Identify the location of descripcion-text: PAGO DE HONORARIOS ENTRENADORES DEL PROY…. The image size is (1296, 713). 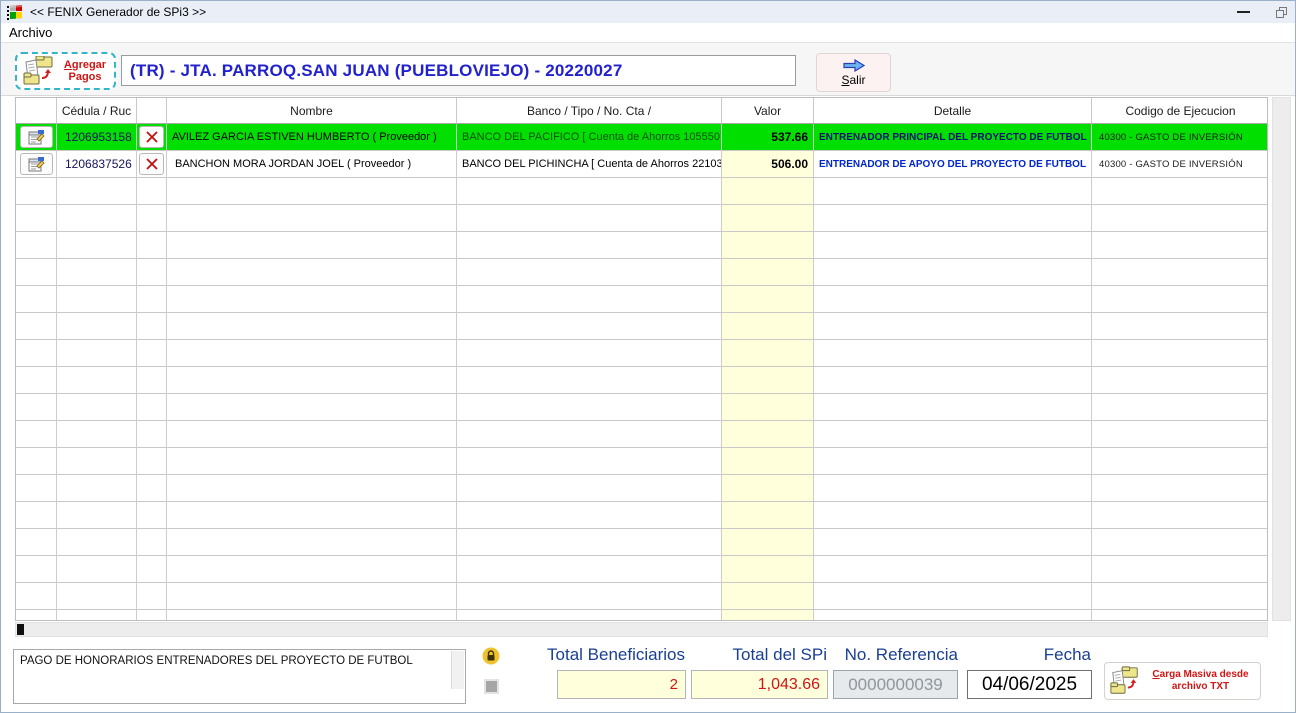
(216, 661).